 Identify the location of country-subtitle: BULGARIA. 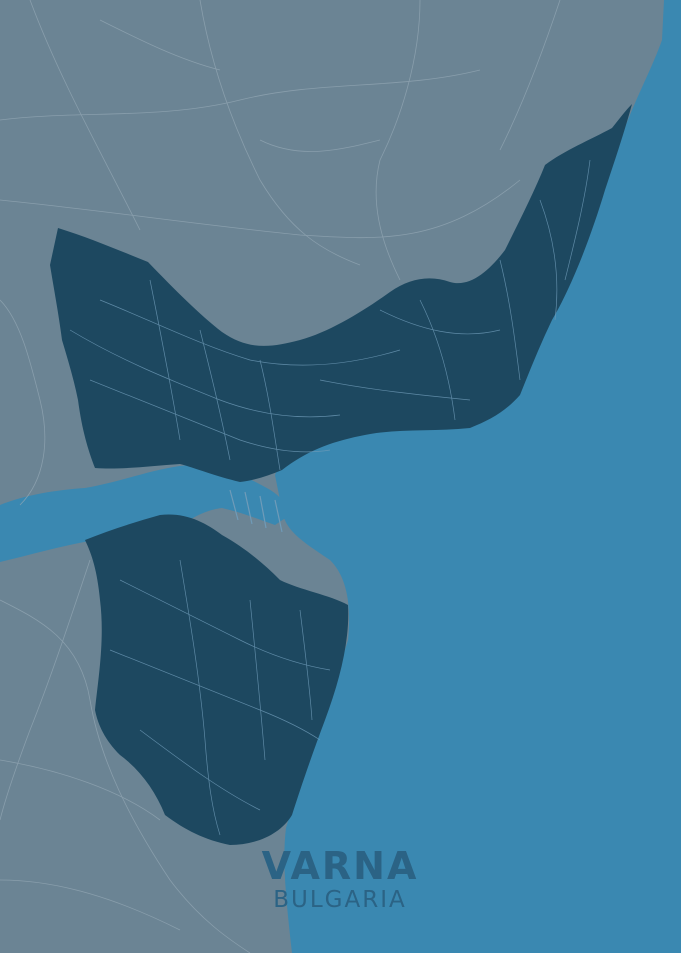
(340, 900).